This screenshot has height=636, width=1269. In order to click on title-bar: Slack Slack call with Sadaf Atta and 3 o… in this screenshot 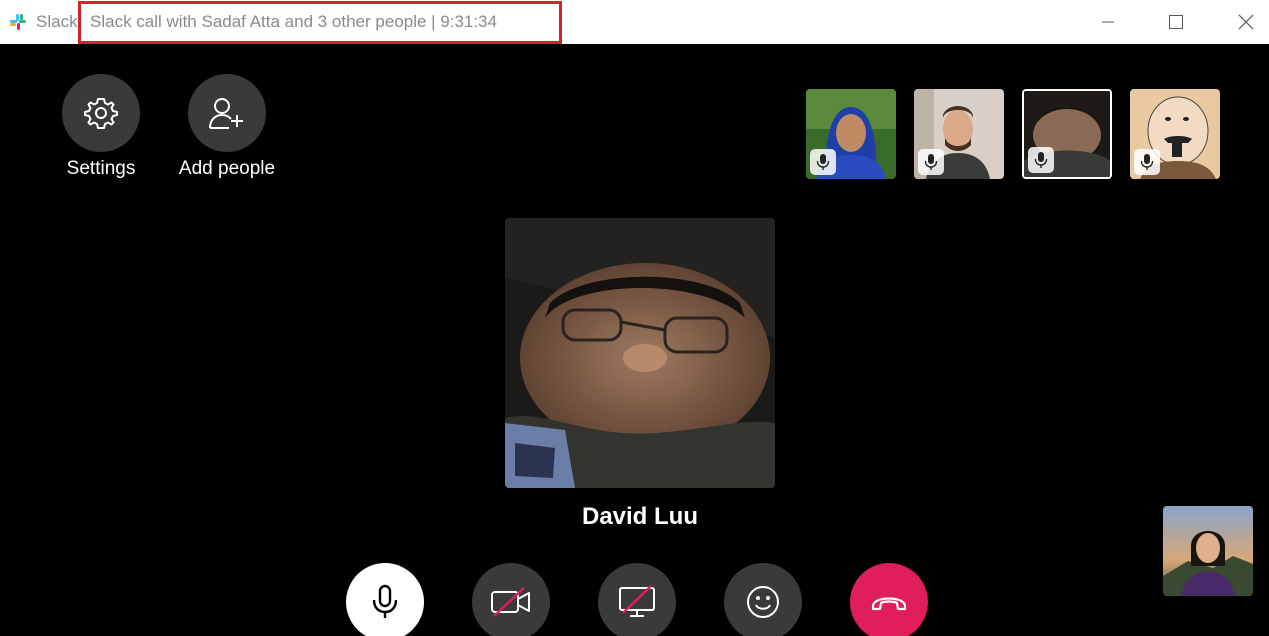, I will do `click(634, 22)`.